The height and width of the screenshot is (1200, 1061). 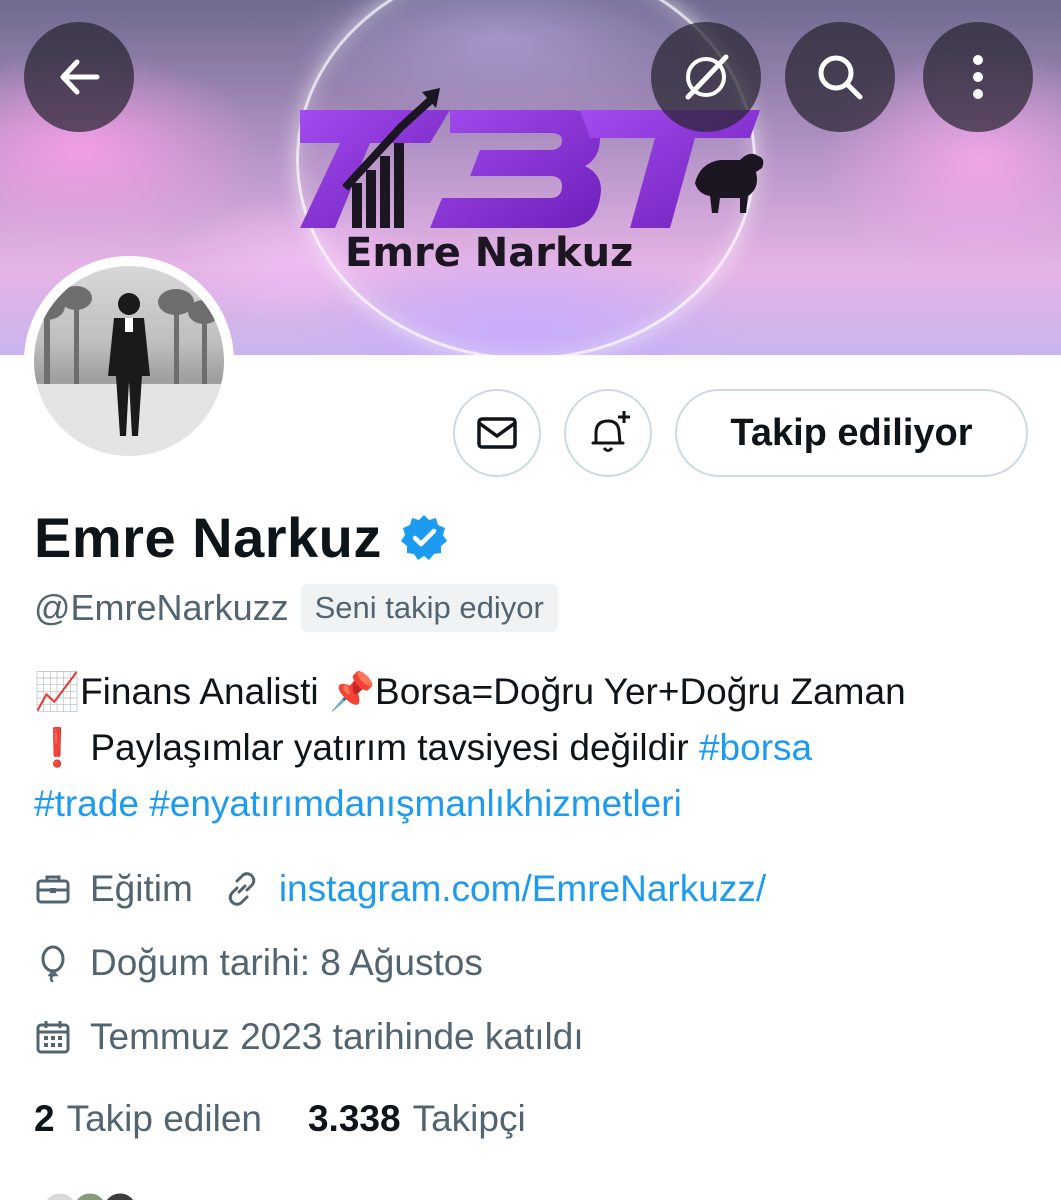 I want to click on following-link: 2 Takip edilen, so click(x=148, y=1119).